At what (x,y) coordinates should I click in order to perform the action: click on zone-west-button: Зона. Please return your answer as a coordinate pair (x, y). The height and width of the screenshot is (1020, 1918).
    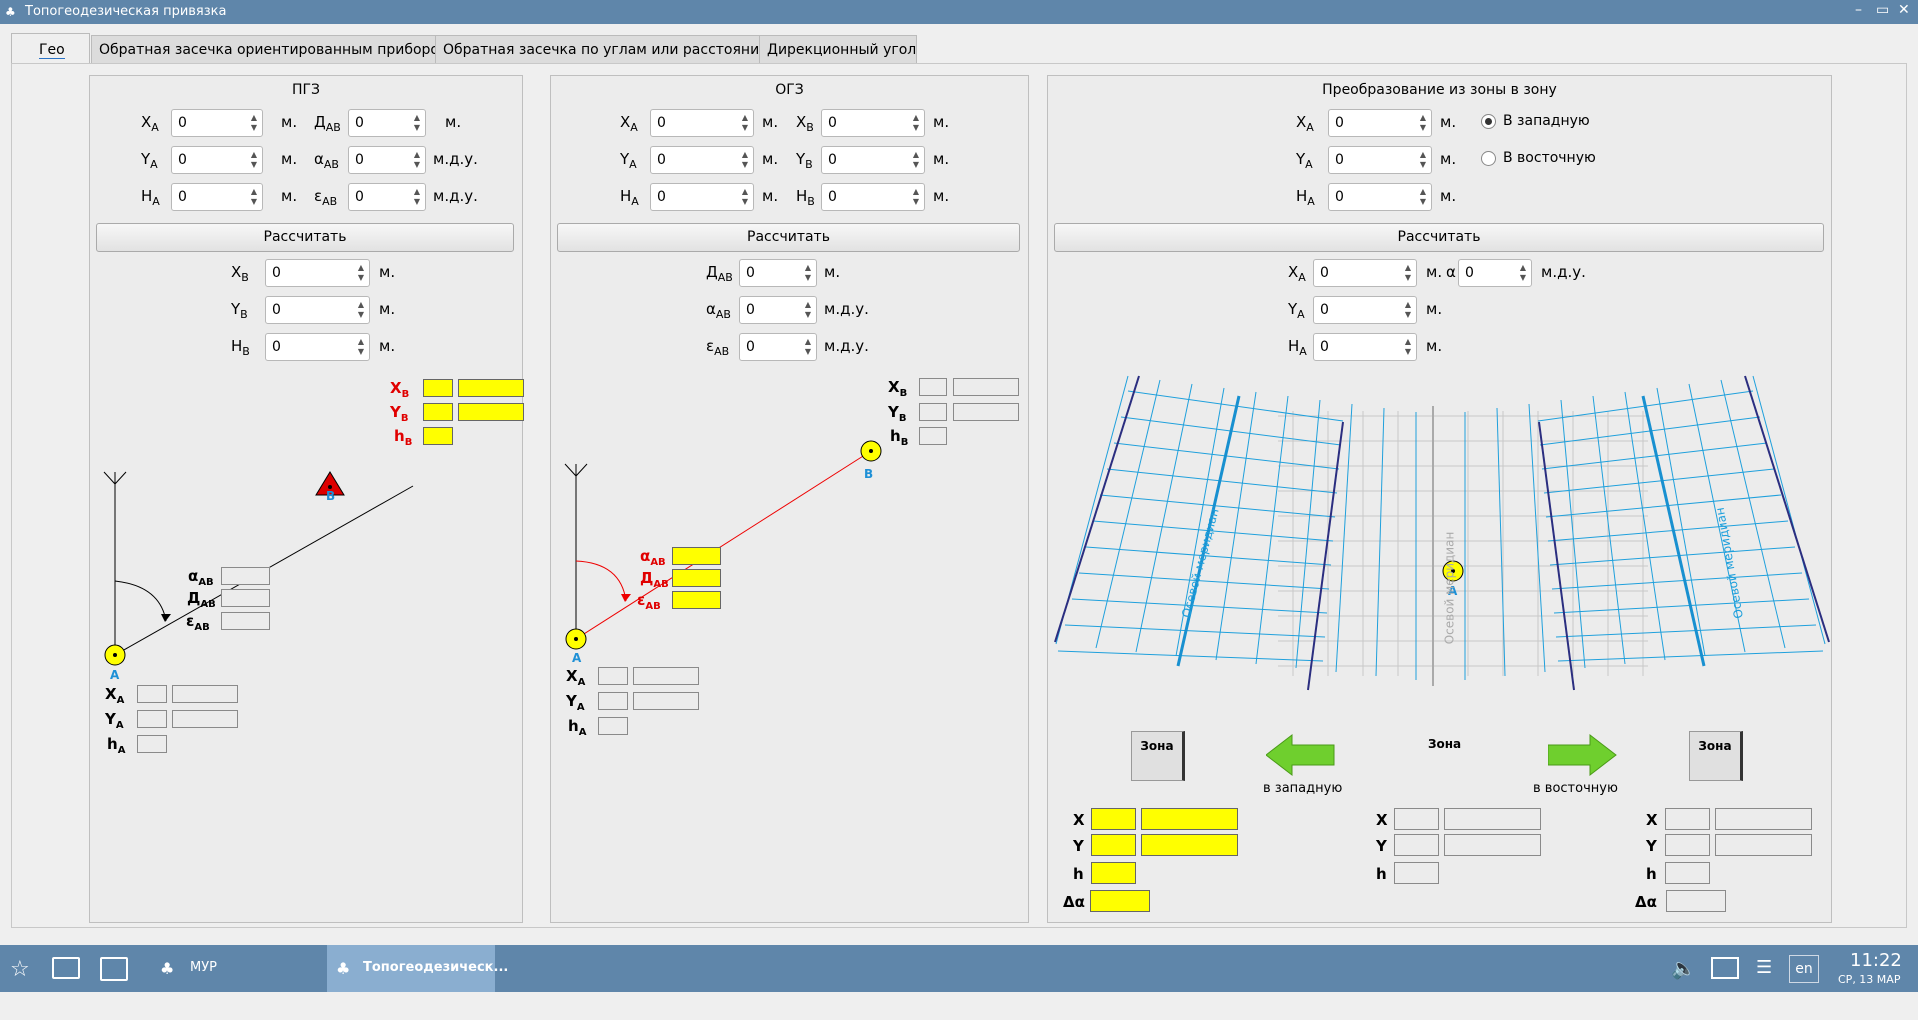
    Looking at the image, I should click on (1158, 756).